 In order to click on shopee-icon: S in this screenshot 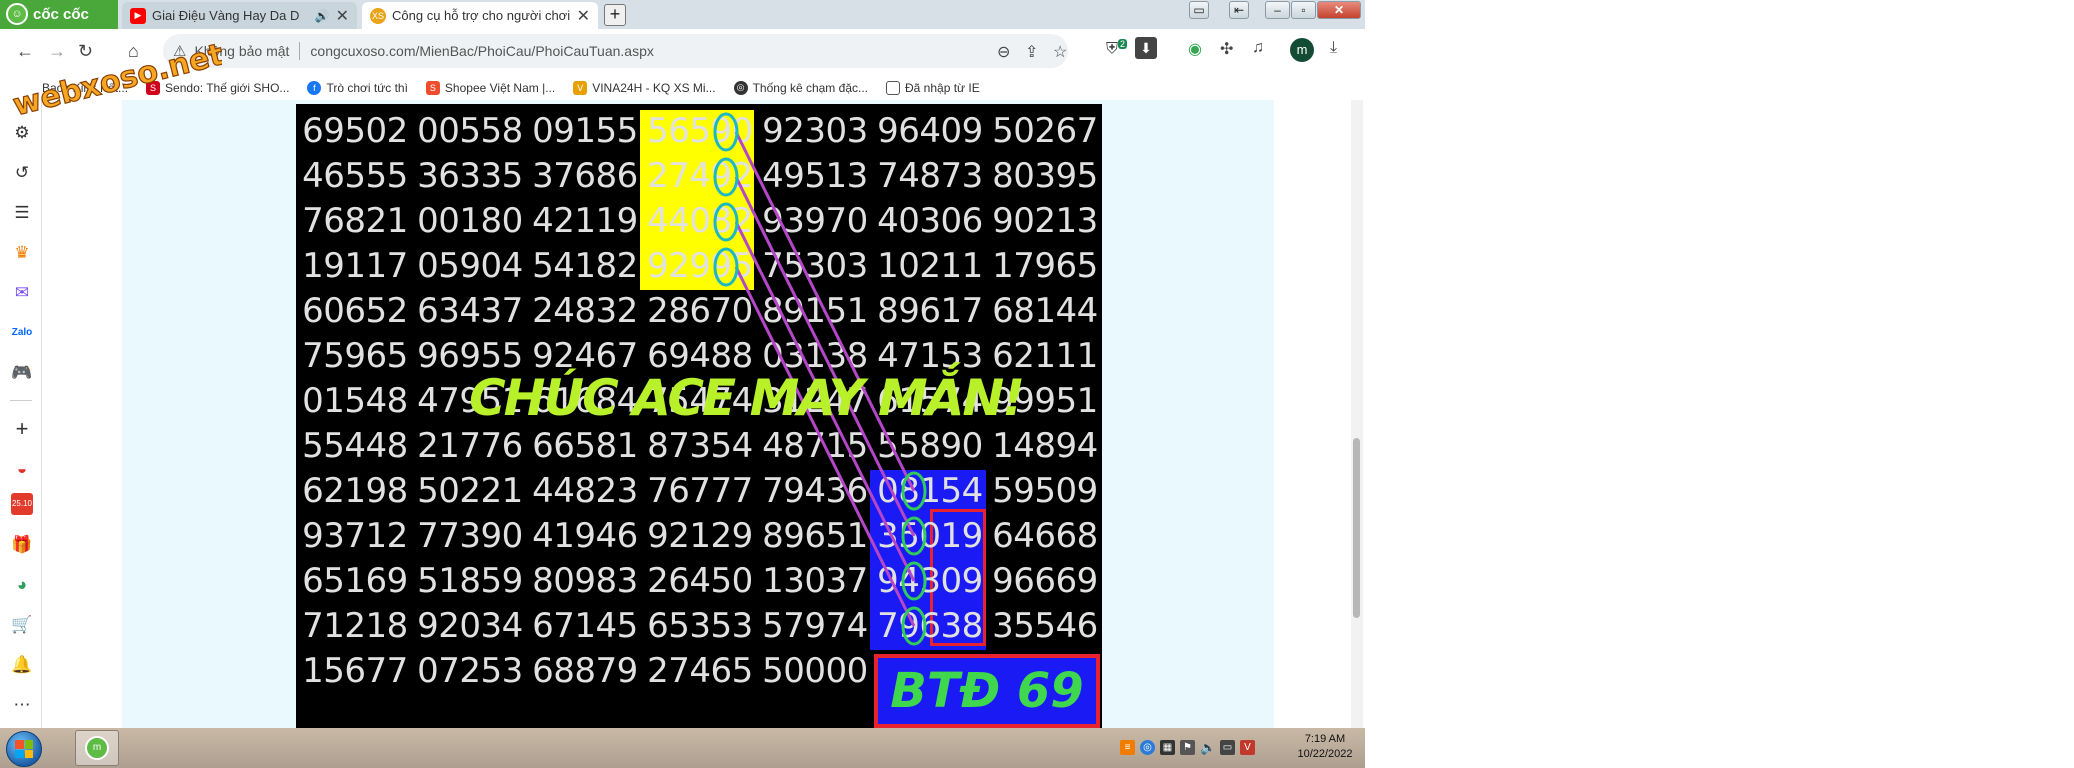, I will do `click(432, 87)`.